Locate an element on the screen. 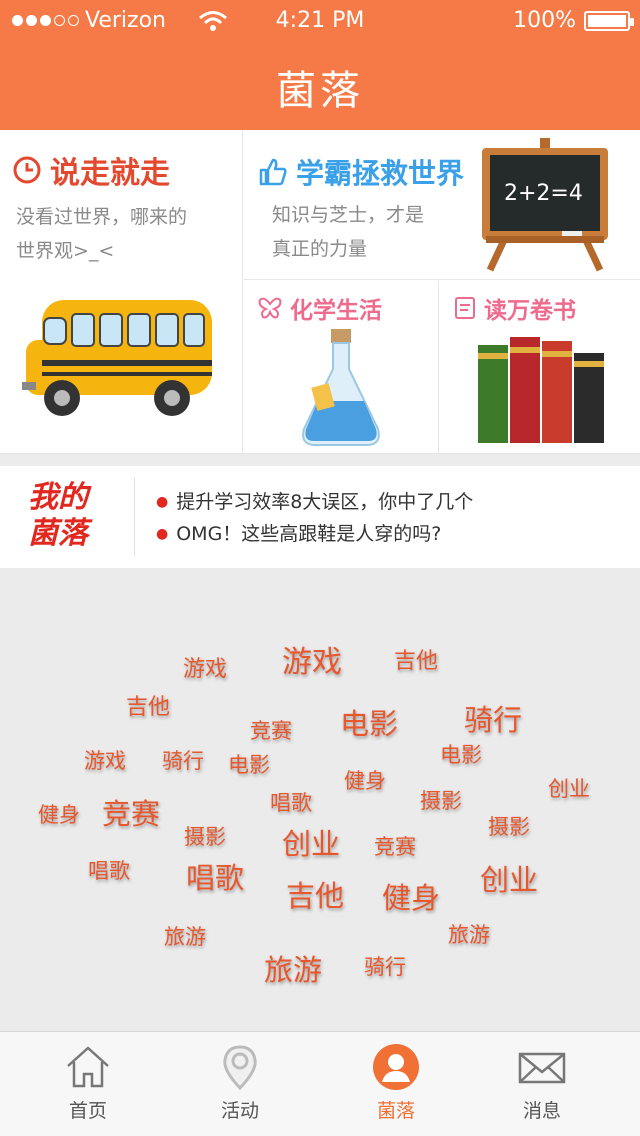 The image size is (640, 1136). card-chemistry-title: 化学生活 is located at coordinates (336, 311).